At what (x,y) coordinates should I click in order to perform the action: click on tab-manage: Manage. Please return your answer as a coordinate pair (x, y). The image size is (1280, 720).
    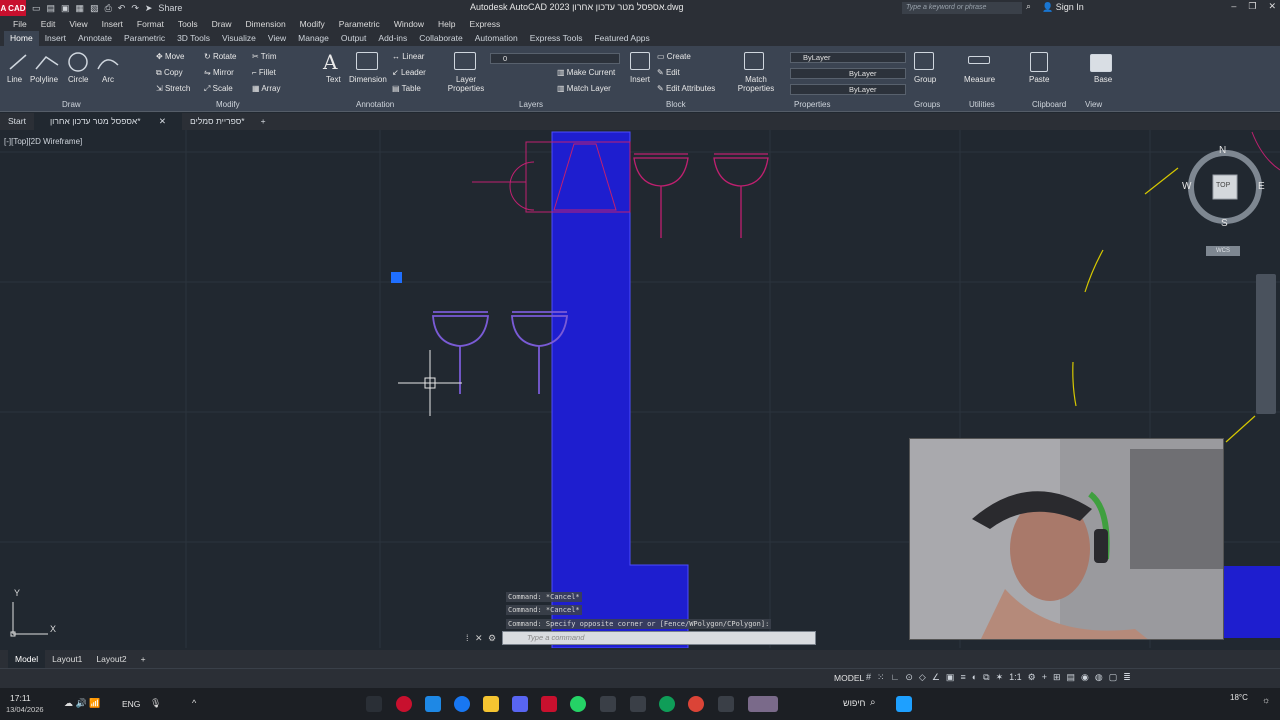
    Looking at the image, I should click on (313, 38).